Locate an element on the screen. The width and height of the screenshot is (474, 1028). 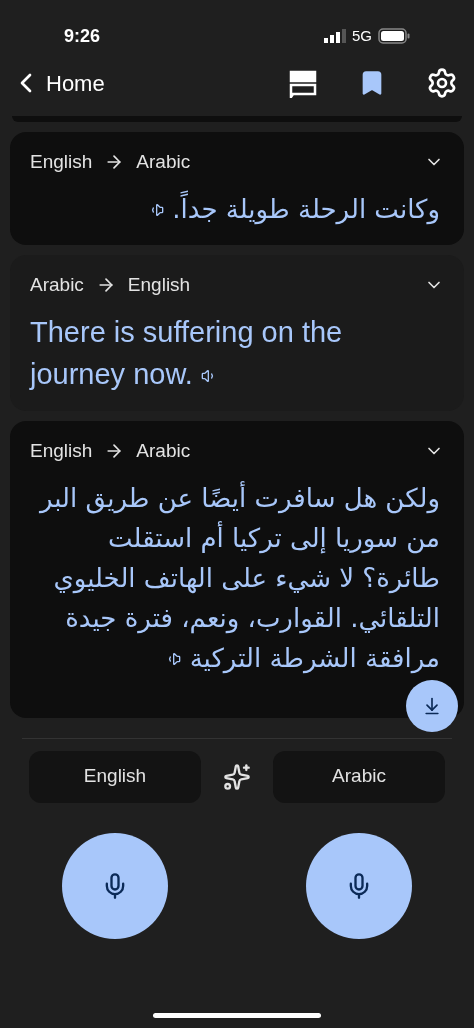
download-icon is located at coordinates (432, 705).